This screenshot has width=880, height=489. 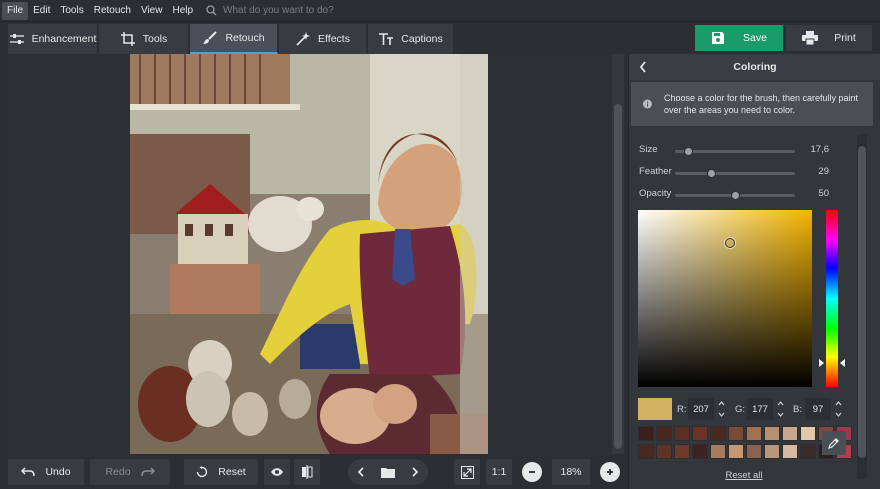 What do you see at coordinates (725, 298) in the screenshot?
I see `saturation-value-picker` at bounding box center [725, 298].